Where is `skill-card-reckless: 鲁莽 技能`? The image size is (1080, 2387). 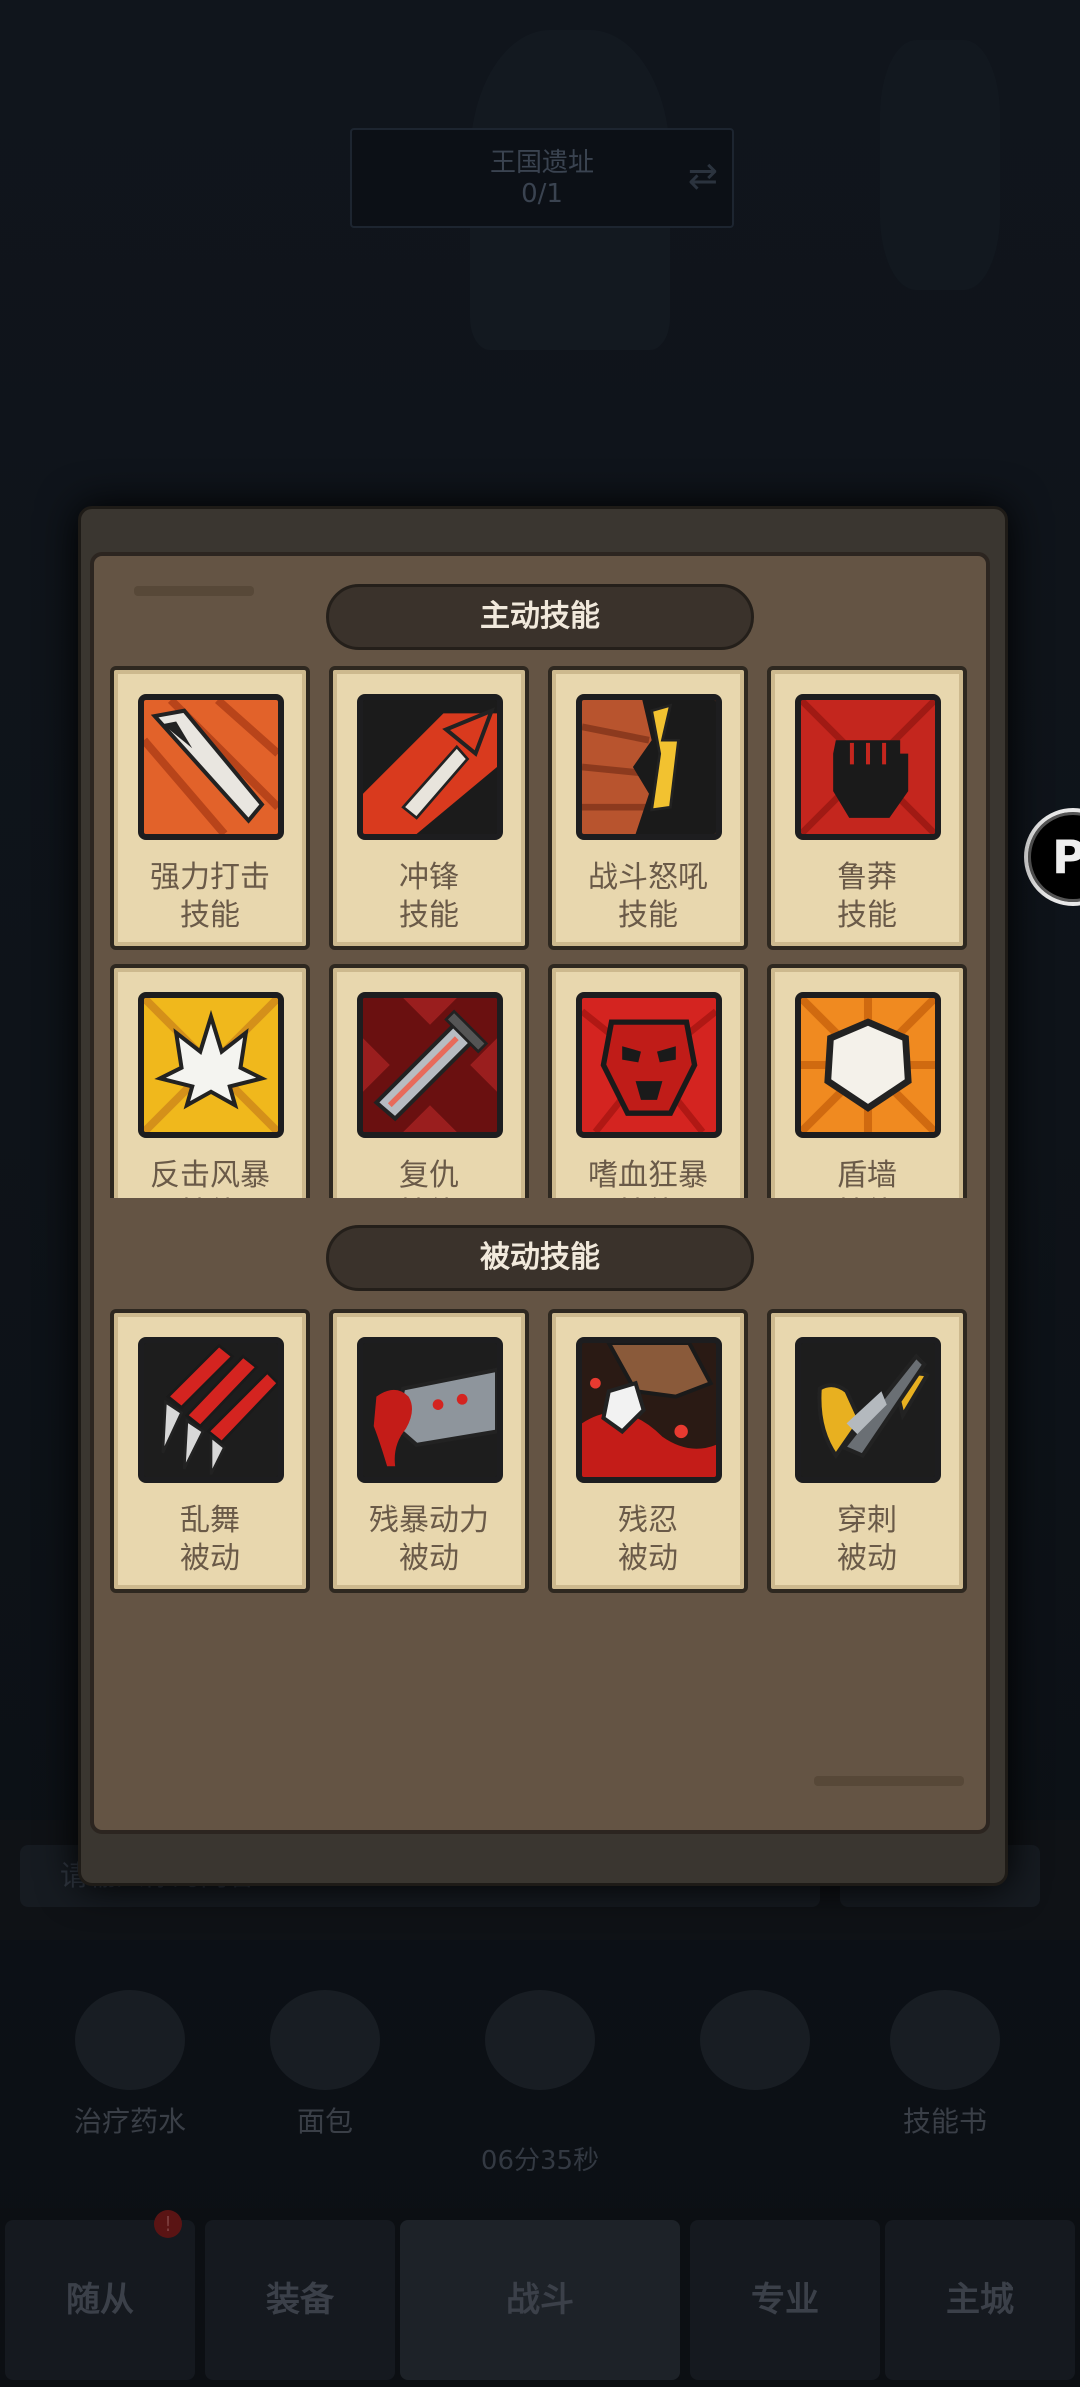
skill-card-reckless: 鲁莽 技能 is located at coordinates (867, 808).